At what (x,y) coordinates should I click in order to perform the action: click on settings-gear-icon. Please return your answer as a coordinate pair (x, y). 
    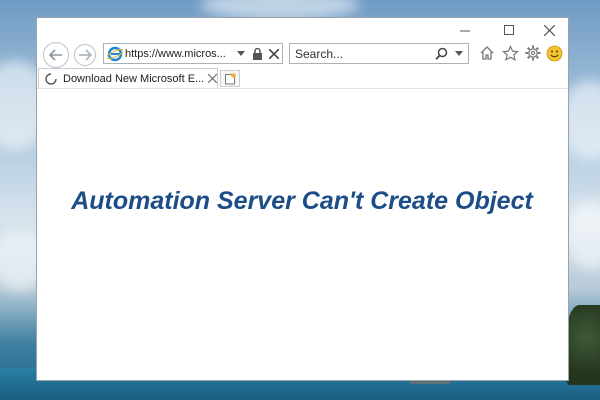
    Looking at the image, I should click on (533, 53).